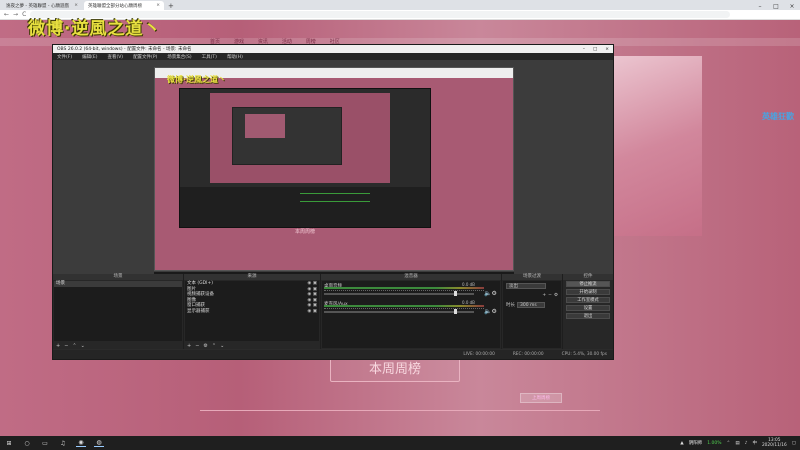 The width and height of the screenshot is (800, 450). What do you see at coordinates (774, 445) in the screenshot?
I see `date: 2020/11/16` at bounding box center [774, 445].